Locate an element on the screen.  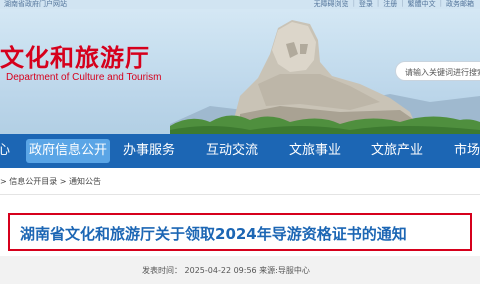
traditional-chinese-link: 繁體中文 is located at coordinates (422, 4).